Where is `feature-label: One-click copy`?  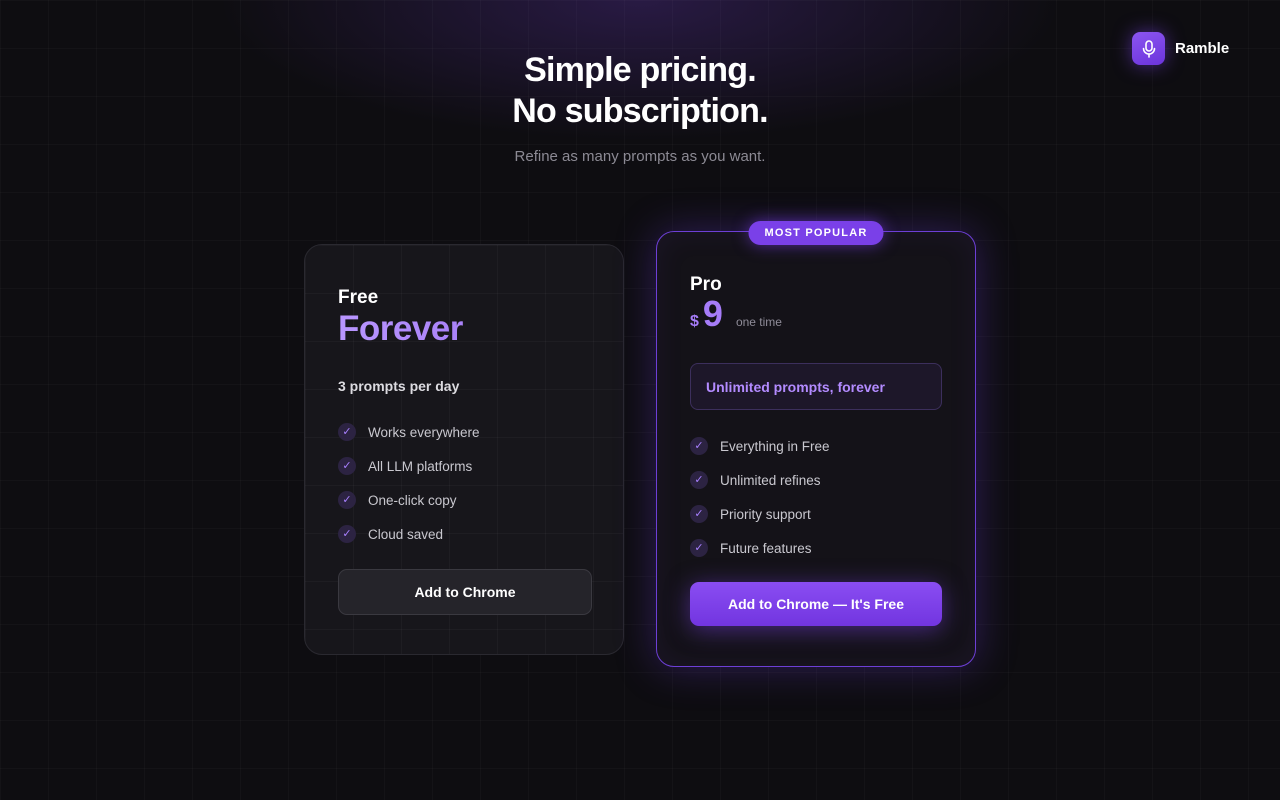
feature-label: One-click copy is located at coordinates (412, 500).